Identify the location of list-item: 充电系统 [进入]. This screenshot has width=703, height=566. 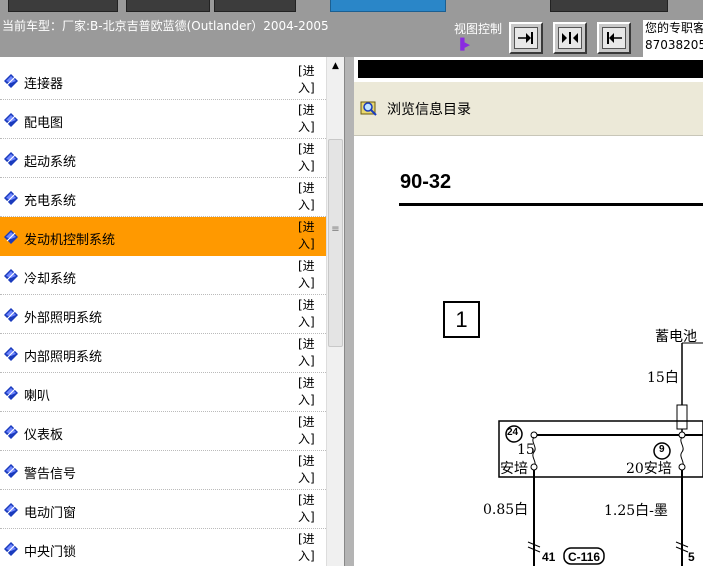
(163, 197).